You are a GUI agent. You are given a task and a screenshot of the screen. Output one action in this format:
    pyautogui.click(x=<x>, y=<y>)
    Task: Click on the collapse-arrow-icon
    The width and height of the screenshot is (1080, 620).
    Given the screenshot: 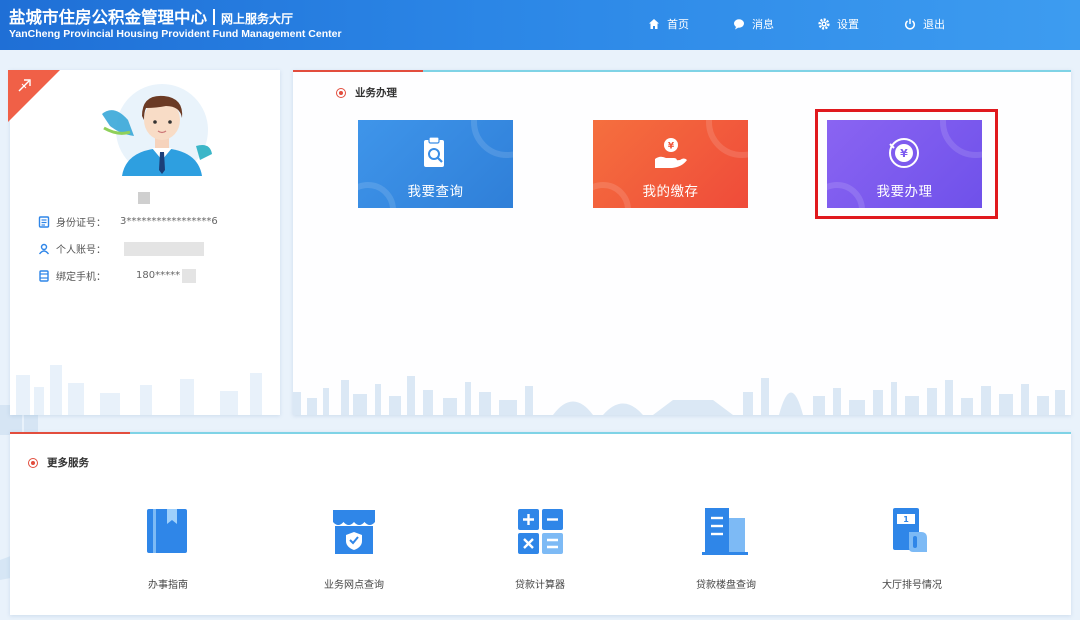 What is the action you would take?
    pyautogui.click(x=25, y=85)
    